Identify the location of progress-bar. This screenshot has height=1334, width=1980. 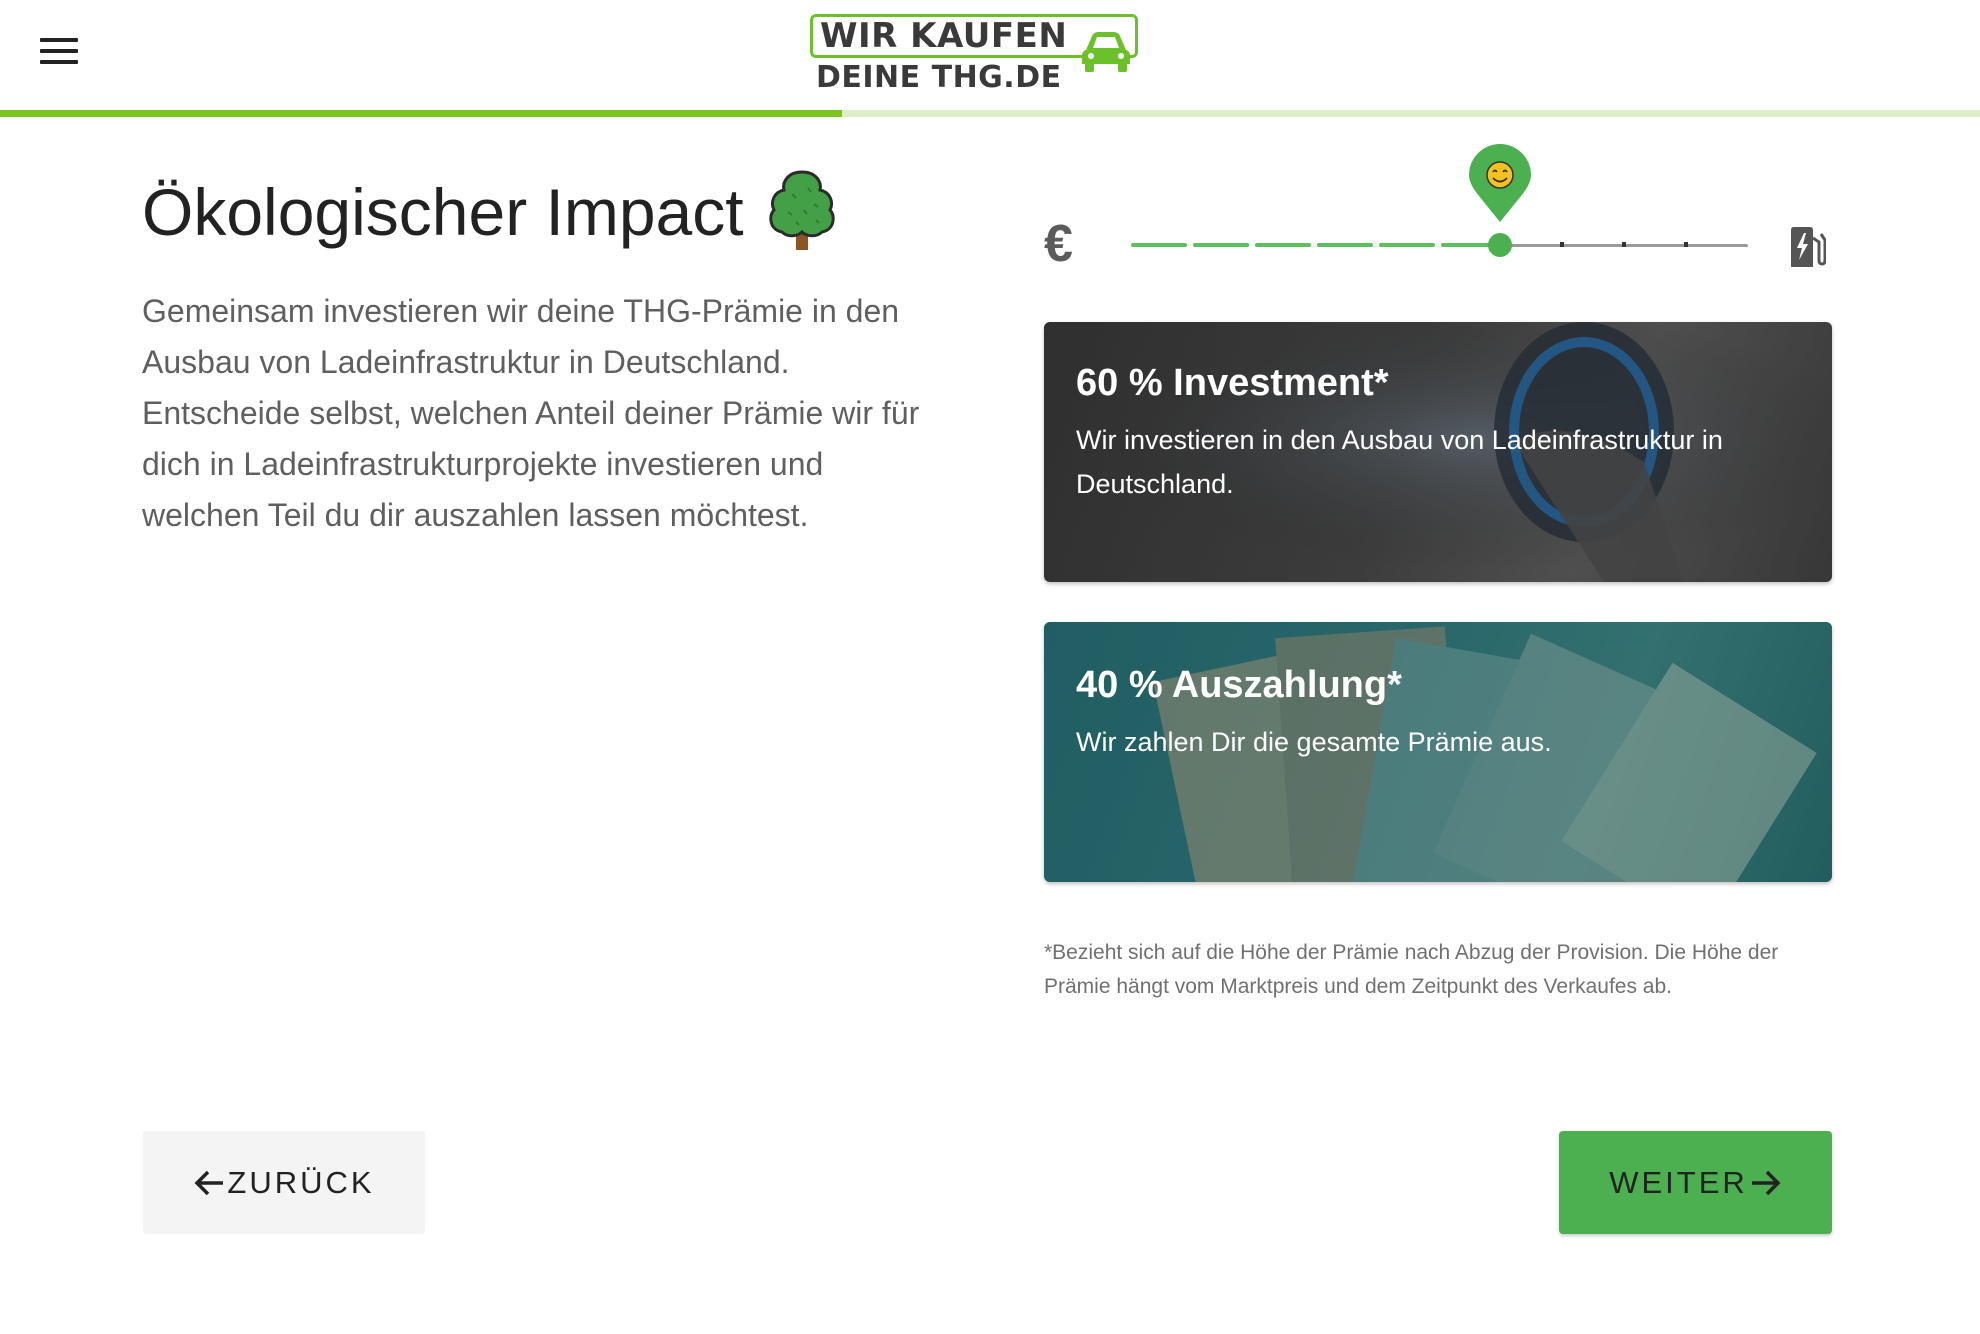
(990, 113).